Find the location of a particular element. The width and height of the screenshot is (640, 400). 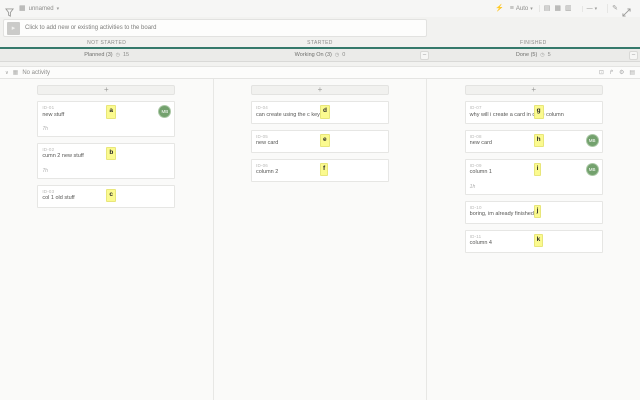

group-header-finished: FINISHED is located at coordinates (533, 43).